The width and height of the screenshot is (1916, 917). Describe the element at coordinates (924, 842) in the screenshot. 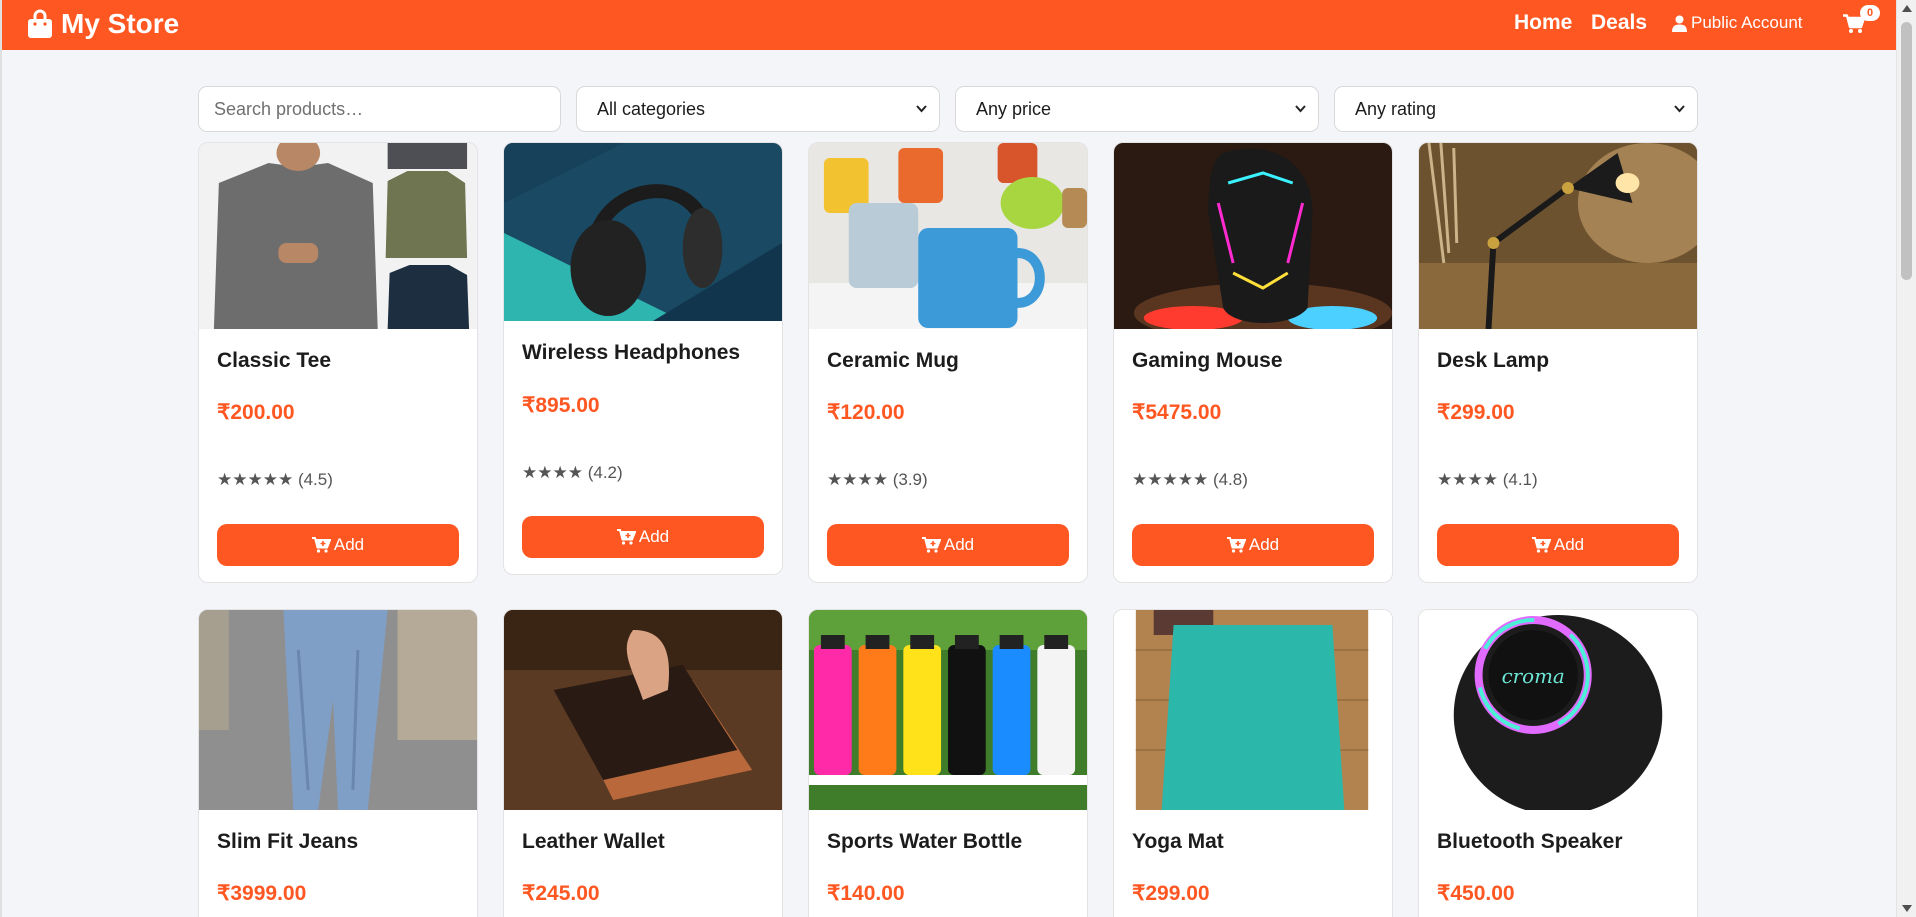

I see `product-title: Sports Water Bottle` at that location.